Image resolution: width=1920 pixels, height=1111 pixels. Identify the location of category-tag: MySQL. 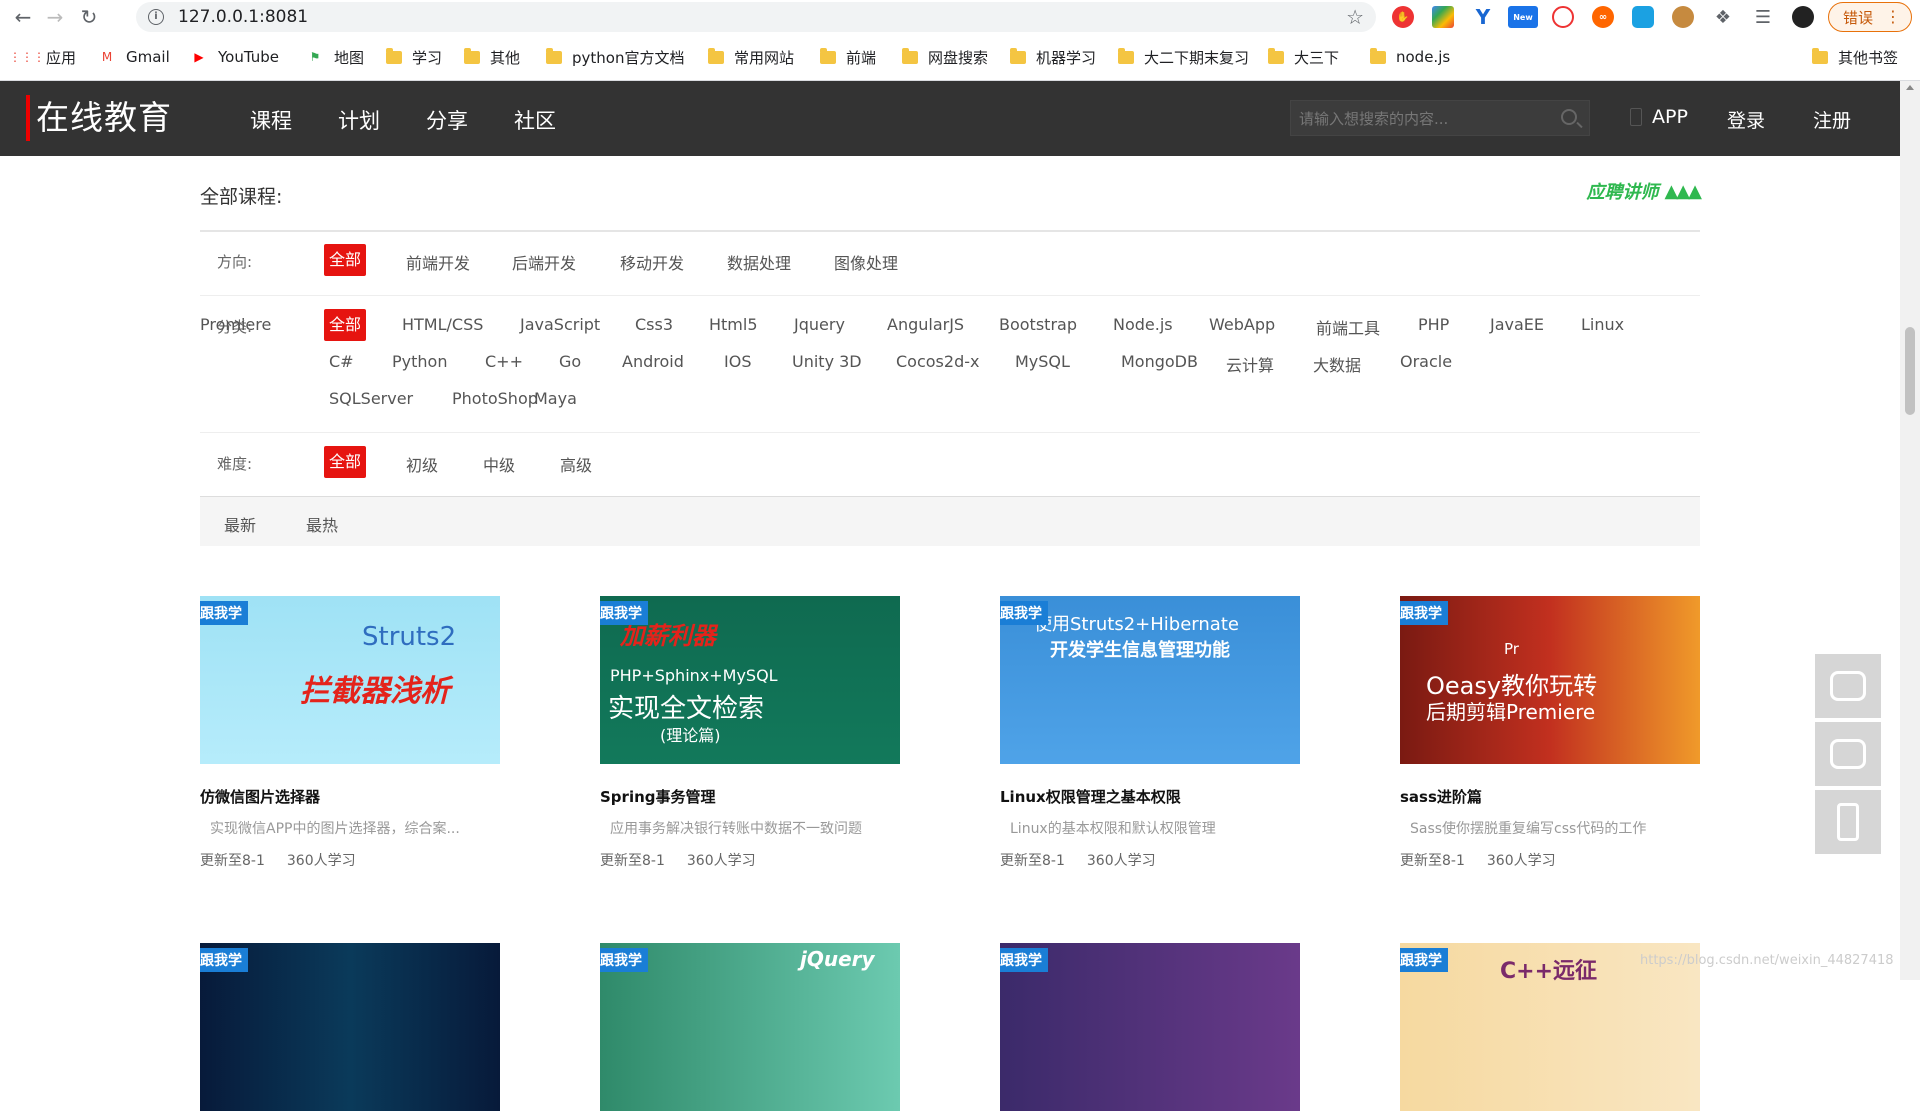
(1042, 361).